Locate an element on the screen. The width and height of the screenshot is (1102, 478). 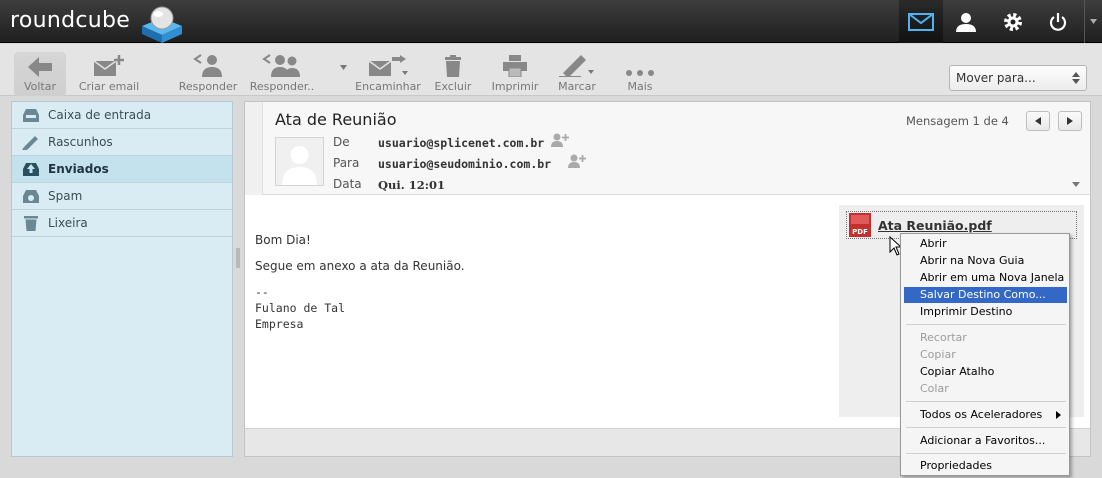
body-greeting: Bom Dia! is located at coordinates (283, 240).